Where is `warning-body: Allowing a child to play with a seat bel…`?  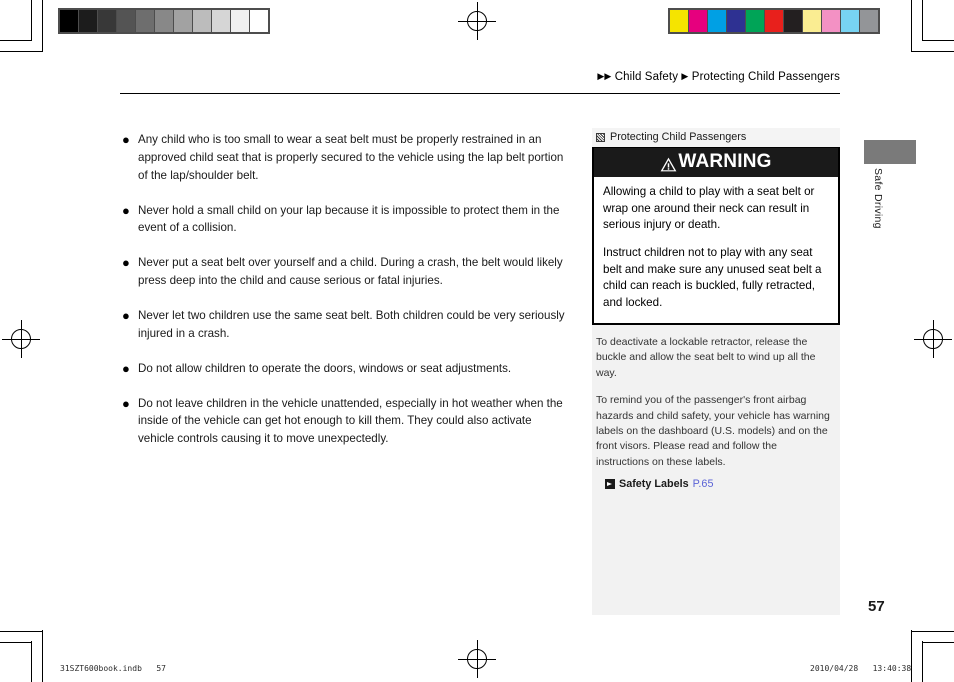
warning-body: Allowing a child to play with a seat bel… is located at coordinates (716, 250).